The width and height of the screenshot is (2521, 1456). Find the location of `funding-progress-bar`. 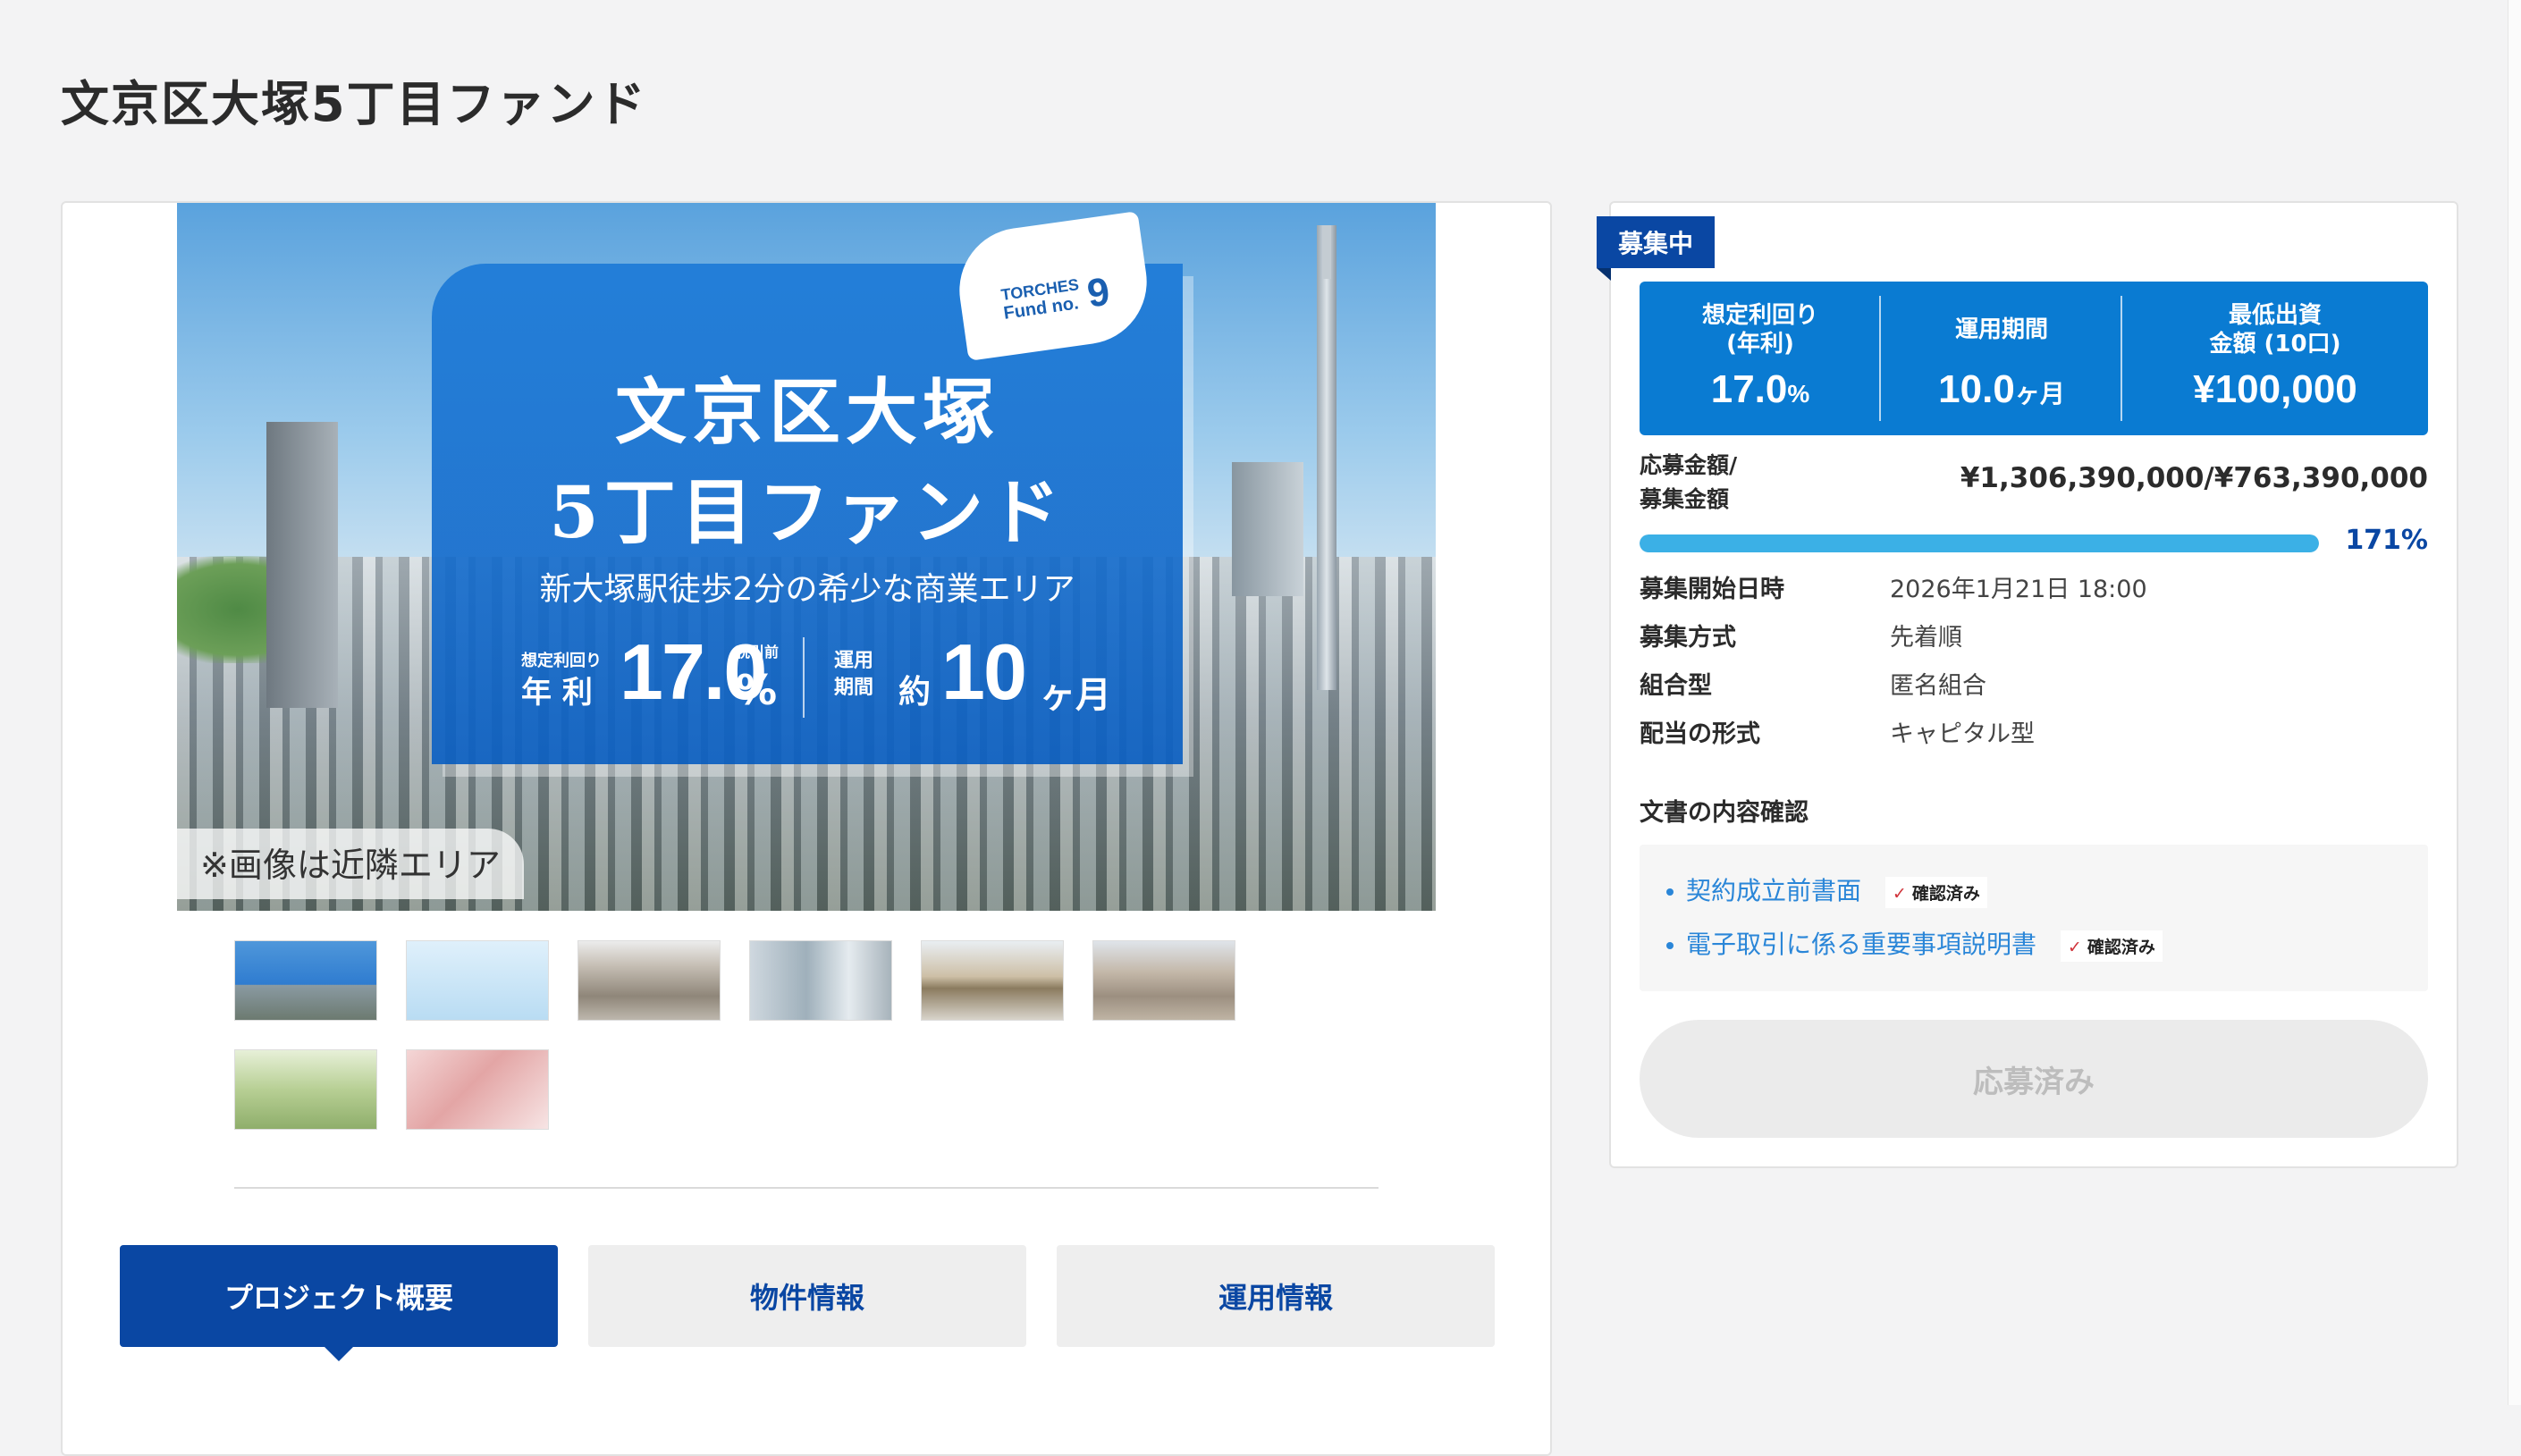

funding-progress-bar is located at coordinates (1979, 543).